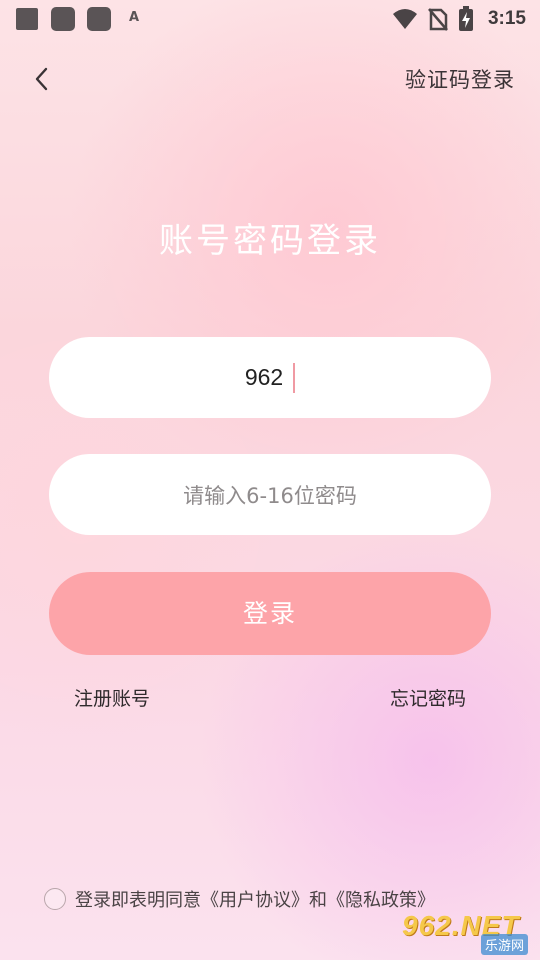 The height and width of the screenshot is (960, 540). What do you see at coordinates (465, 18) in the screenshot?
I see `battery-charging-icon` at bounding box center [465, 18].